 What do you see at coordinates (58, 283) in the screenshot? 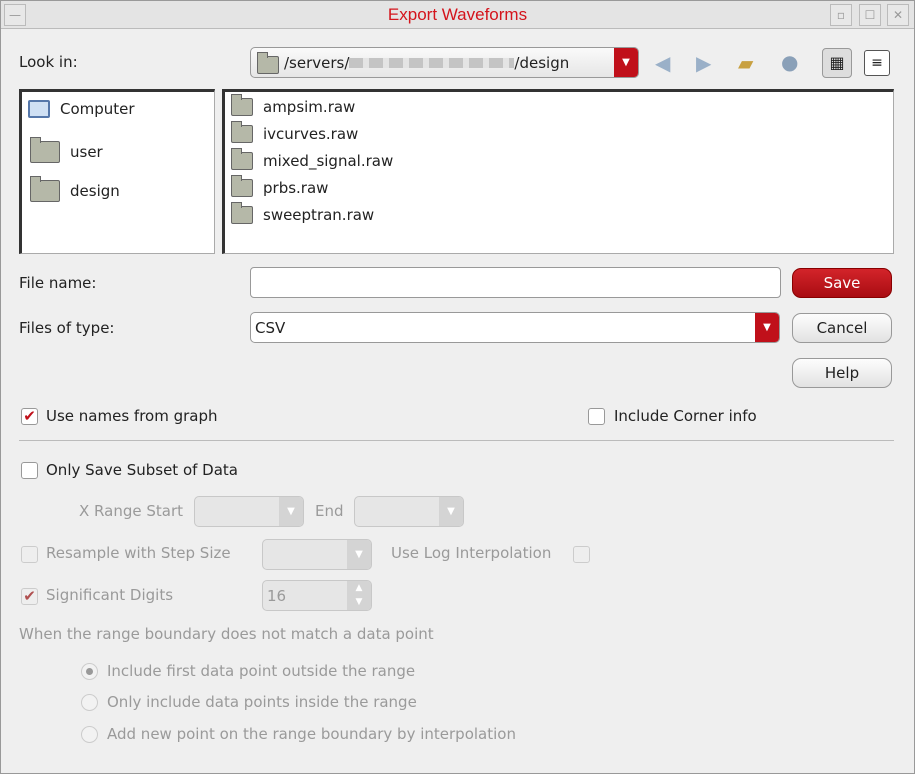
I see `file-name-label: File name:` at bounding box center [58, 283].